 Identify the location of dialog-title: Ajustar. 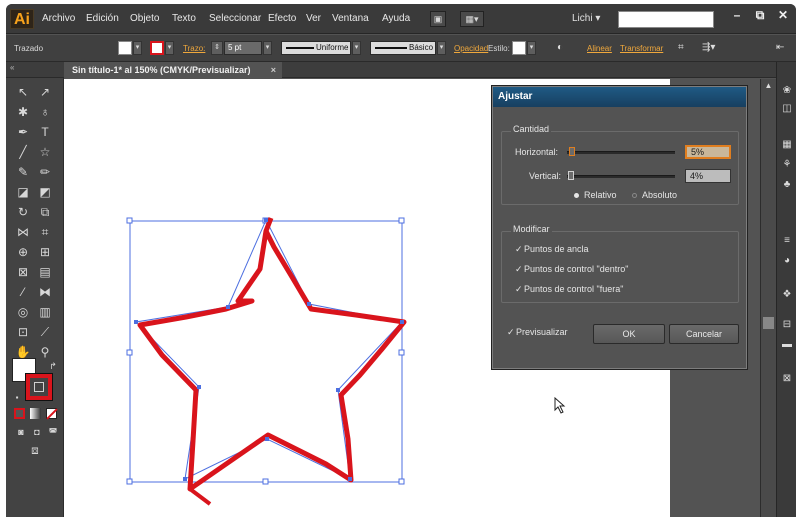
(619, 97).